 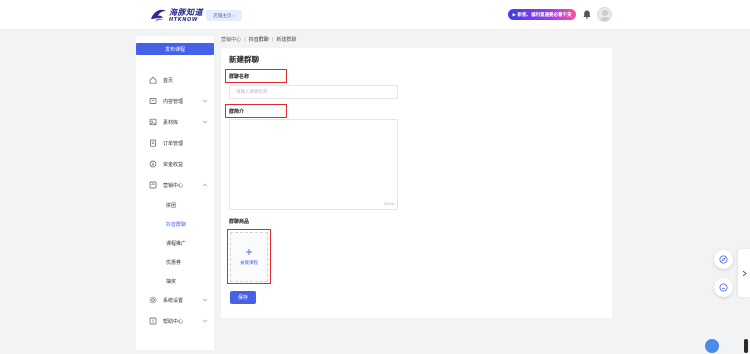 What do you see at coordinates (239, 77) in the screenshot?
I see `group-name-label: 群聊名称` at bounding box center [239, 77].